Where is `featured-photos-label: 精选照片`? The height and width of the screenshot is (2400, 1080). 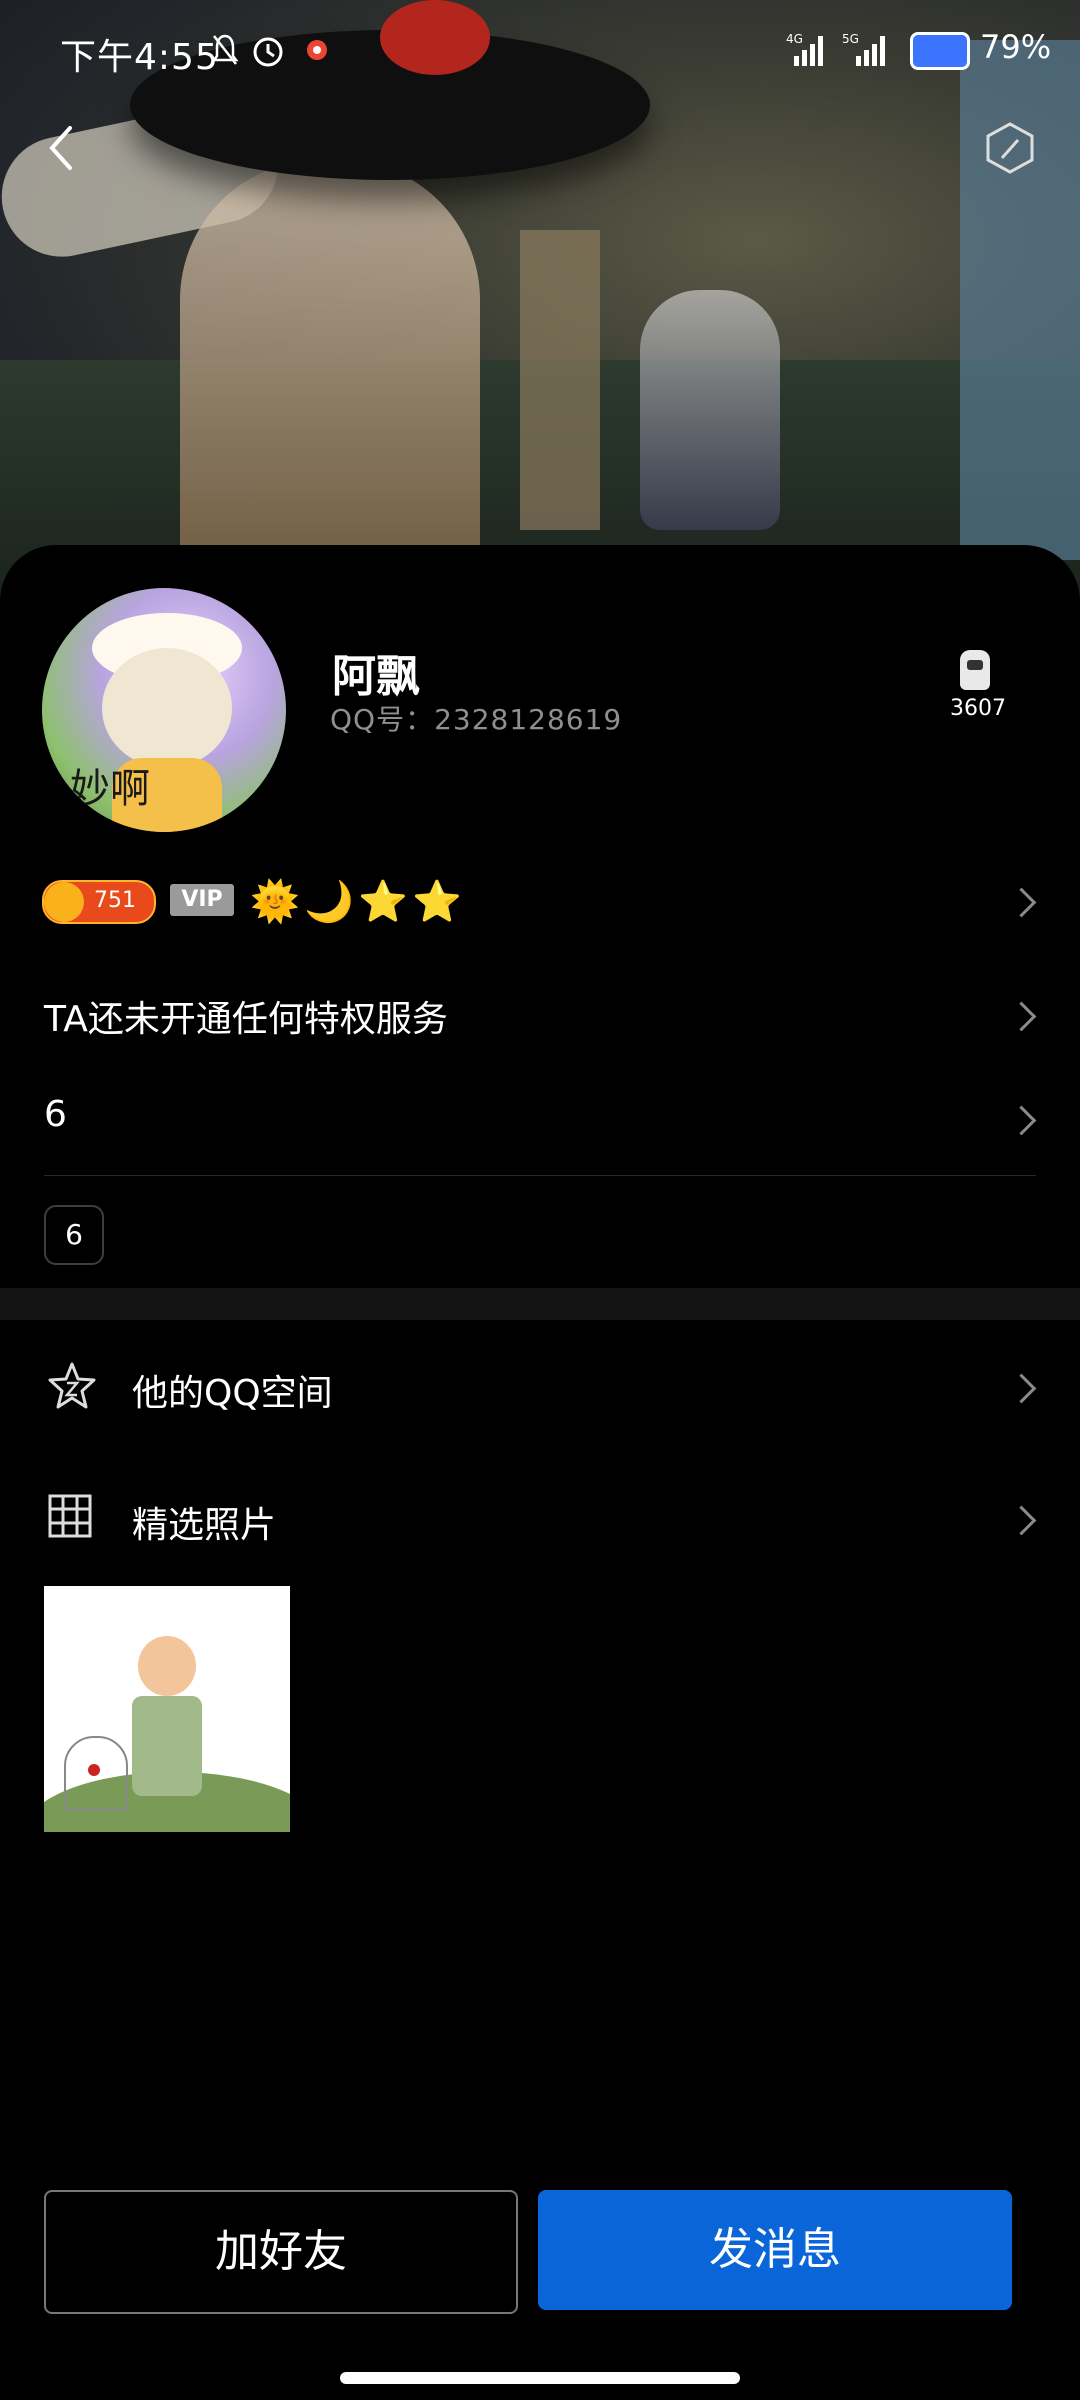
featured-photos-label: 精选照片 is located at coordinates (204, 1525).